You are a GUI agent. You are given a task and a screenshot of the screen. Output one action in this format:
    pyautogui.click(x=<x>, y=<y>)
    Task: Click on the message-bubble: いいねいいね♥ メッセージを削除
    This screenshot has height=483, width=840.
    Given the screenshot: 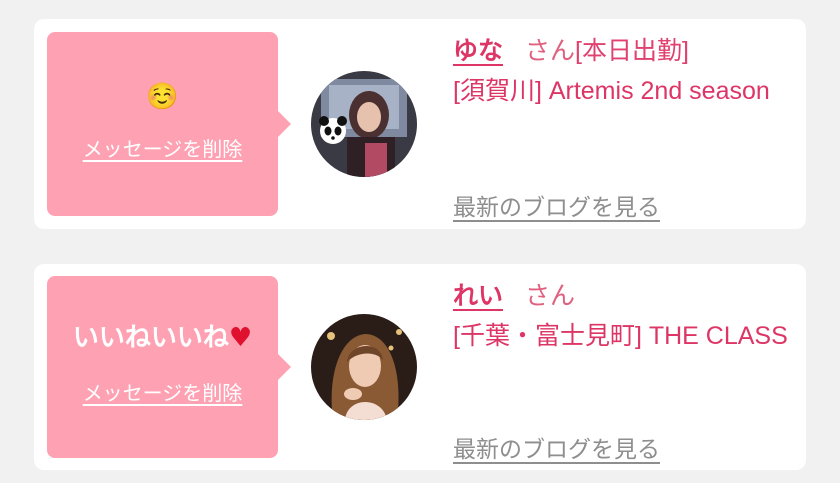 What is the action you would take?
    pyautogui.click(x=169, y=367)
    